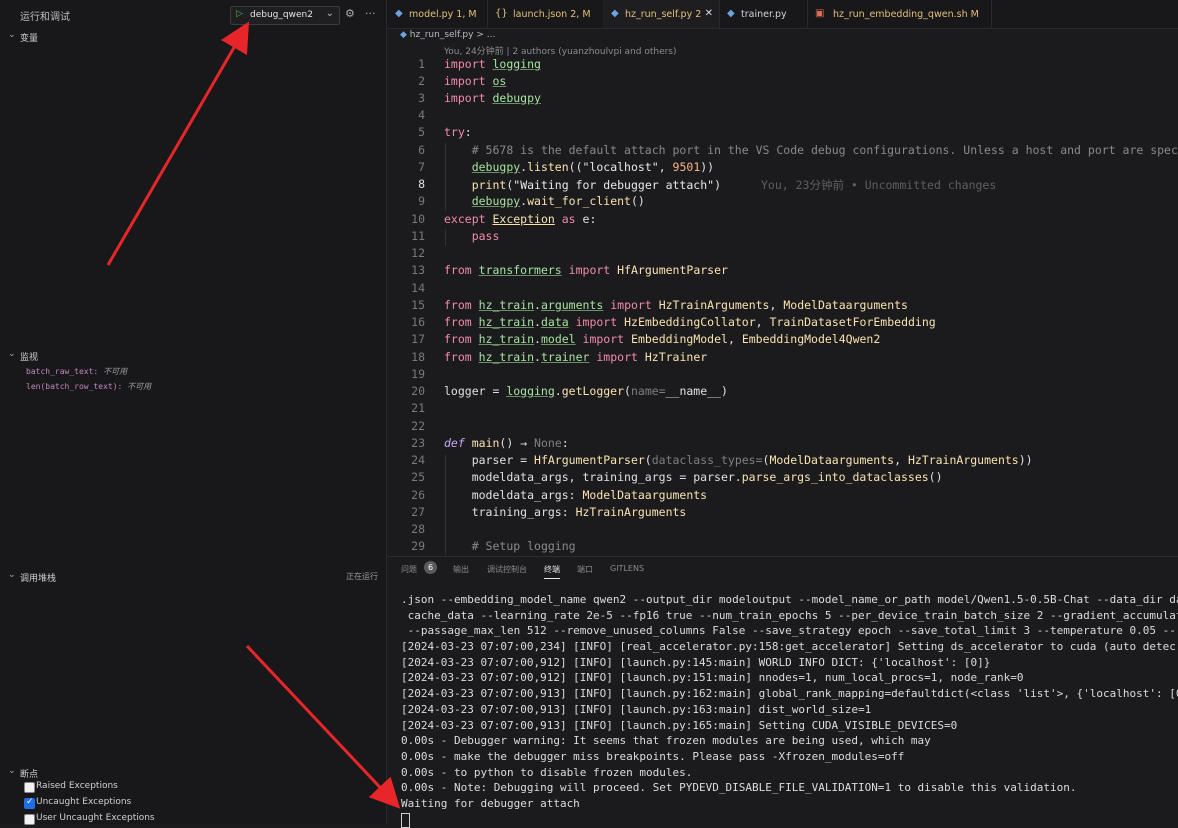 The width and height of the screenshot is (1178, 828). I want to click on tab-label: trainer.py, so click(764, 14).